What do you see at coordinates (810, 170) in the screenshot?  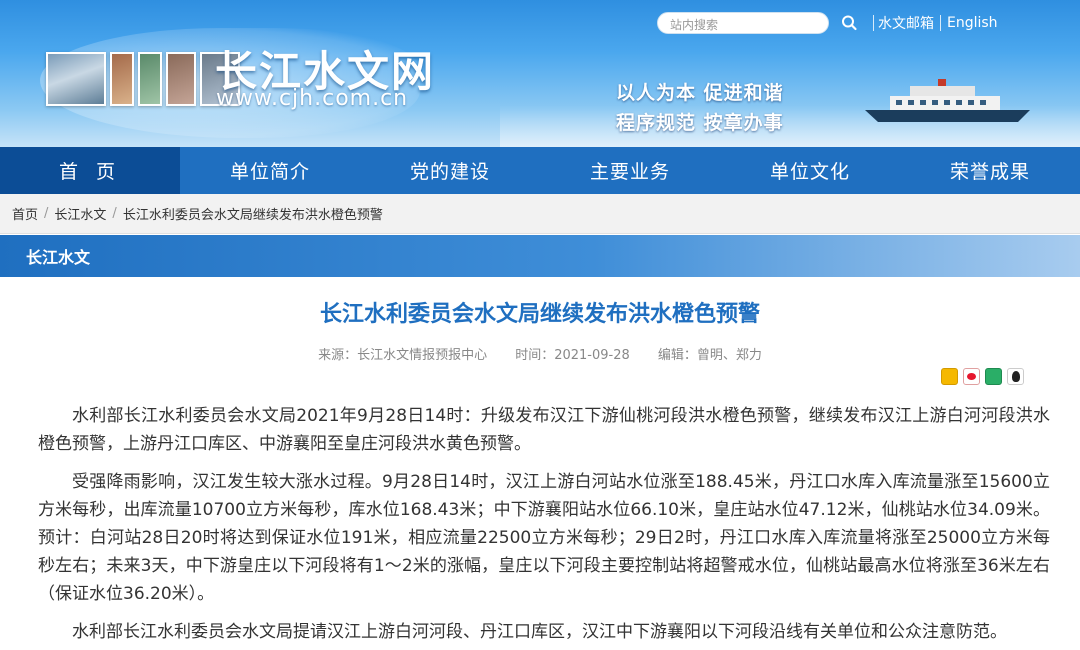 I see `nav-item-culture: 单位文化` at bounding box center [810, 170].